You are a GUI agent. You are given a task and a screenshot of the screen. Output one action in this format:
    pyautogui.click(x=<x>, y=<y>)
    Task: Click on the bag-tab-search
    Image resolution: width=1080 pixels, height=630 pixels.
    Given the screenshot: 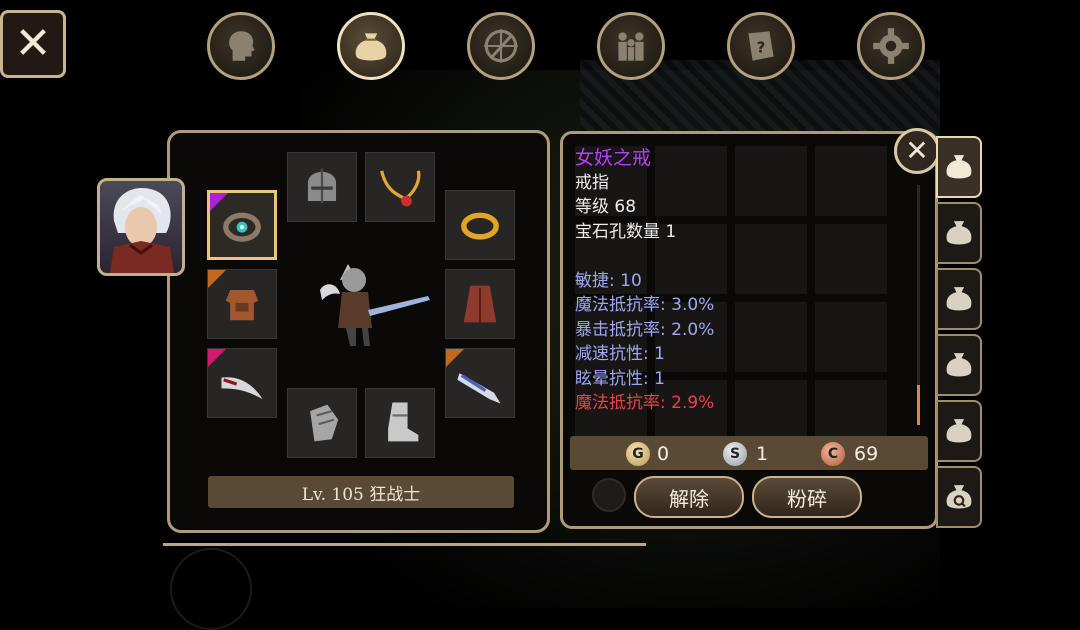 What is the action you would take?
    pyautogui.click(x=959, y=497)
    